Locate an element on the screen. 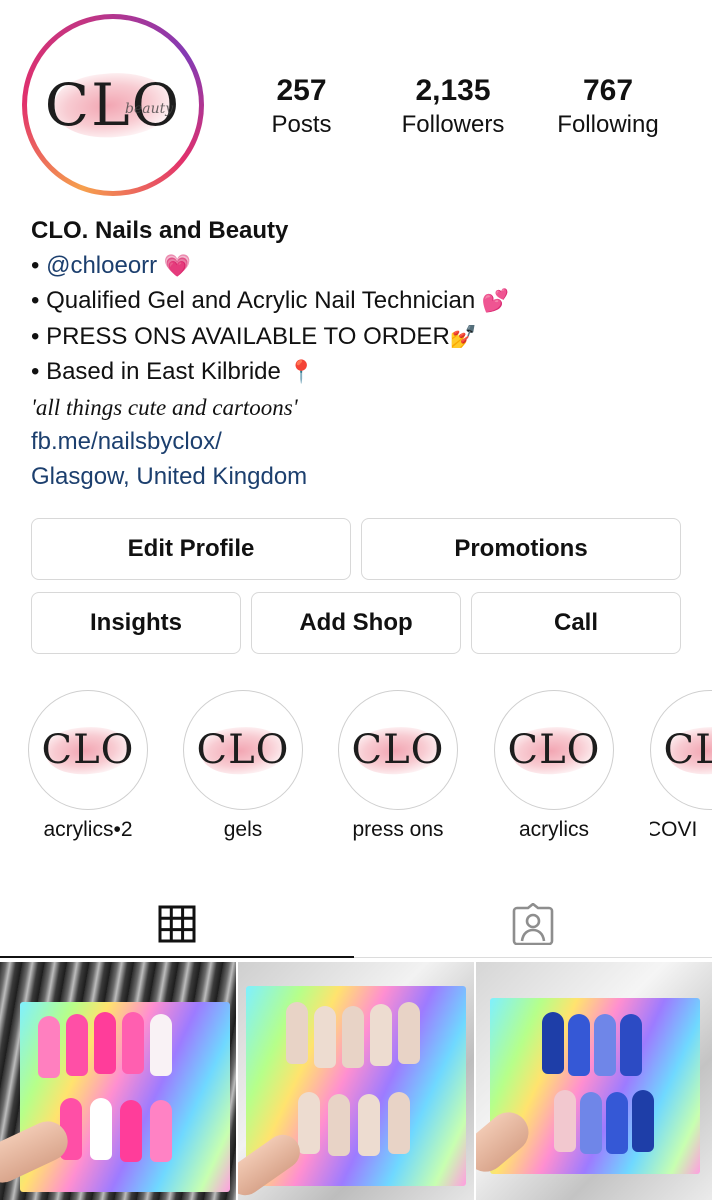  call-button: Call is located at coordinates (576, 623).